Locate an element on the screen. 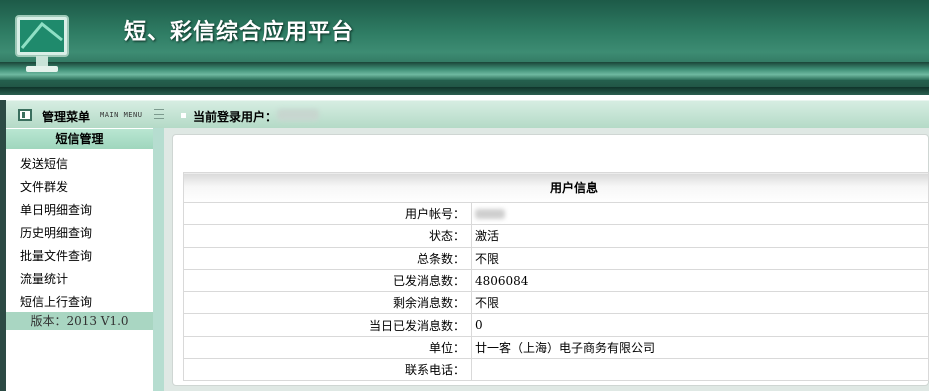 Image resolution: width=929 pixels, height=391 pixels. today-sent-label: 当日已发消息数： is located at coordinates (327, 325).